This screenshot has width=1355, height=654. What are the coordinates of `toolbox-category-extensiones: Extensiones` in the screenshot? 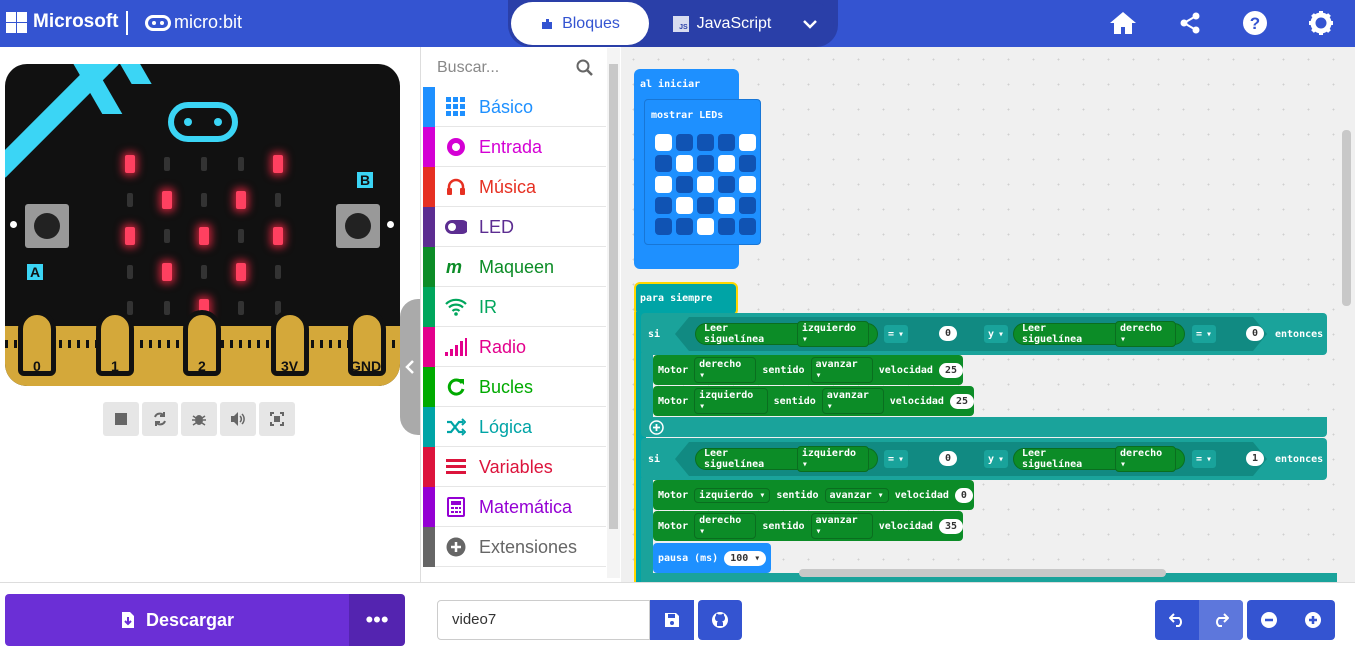 It's located at (514, 547).